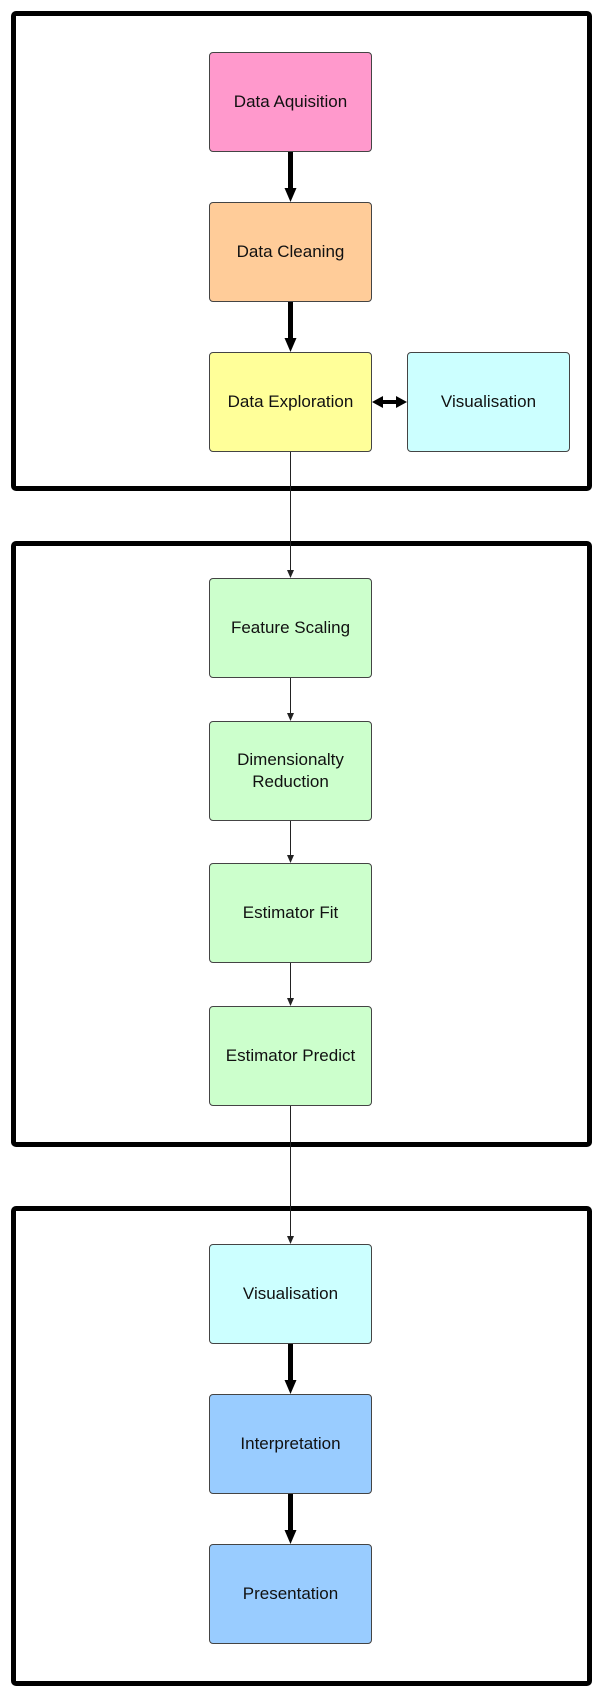 This screenshot has width=600, height=1694. Describe the element at coordinates (290, 252) in the screenshot. I see `node-data-cleaning: Data Cleaning` at that location.